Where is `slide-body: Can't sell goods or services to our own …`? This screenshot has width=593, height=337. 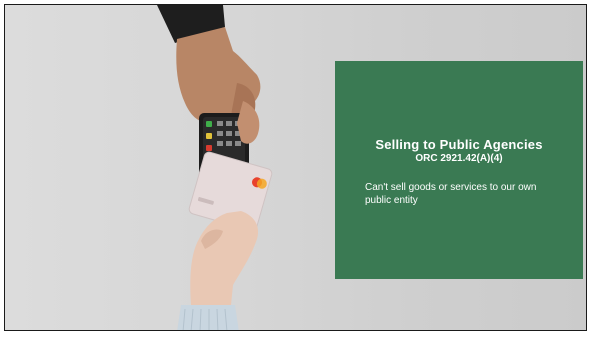 slide-body: Can't sell goods or services to our own … is located at coordinates (451, 194).